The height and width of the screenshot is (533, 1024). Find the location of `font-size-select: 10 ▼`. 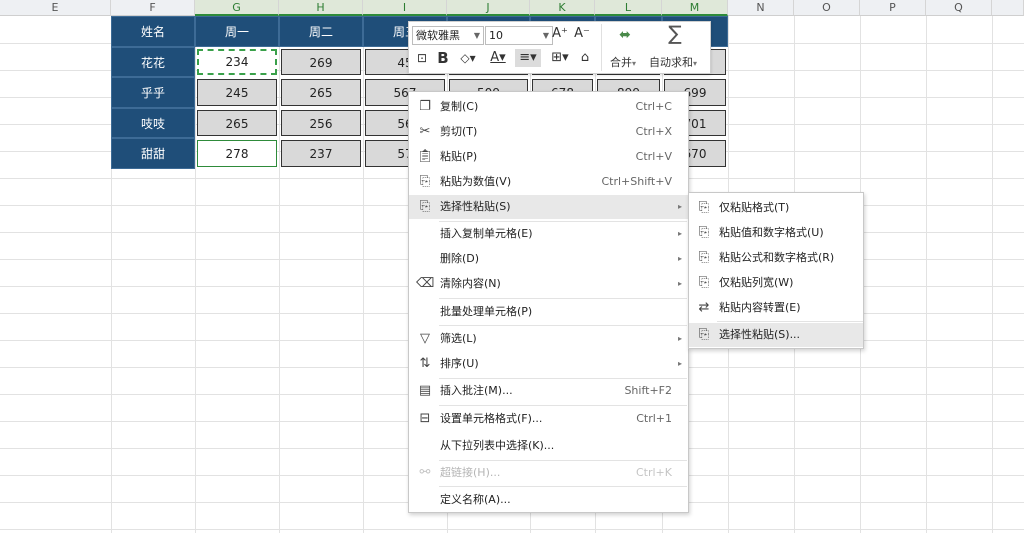

font-size-select: 10 ▼ is located at coordinates (519, 35).